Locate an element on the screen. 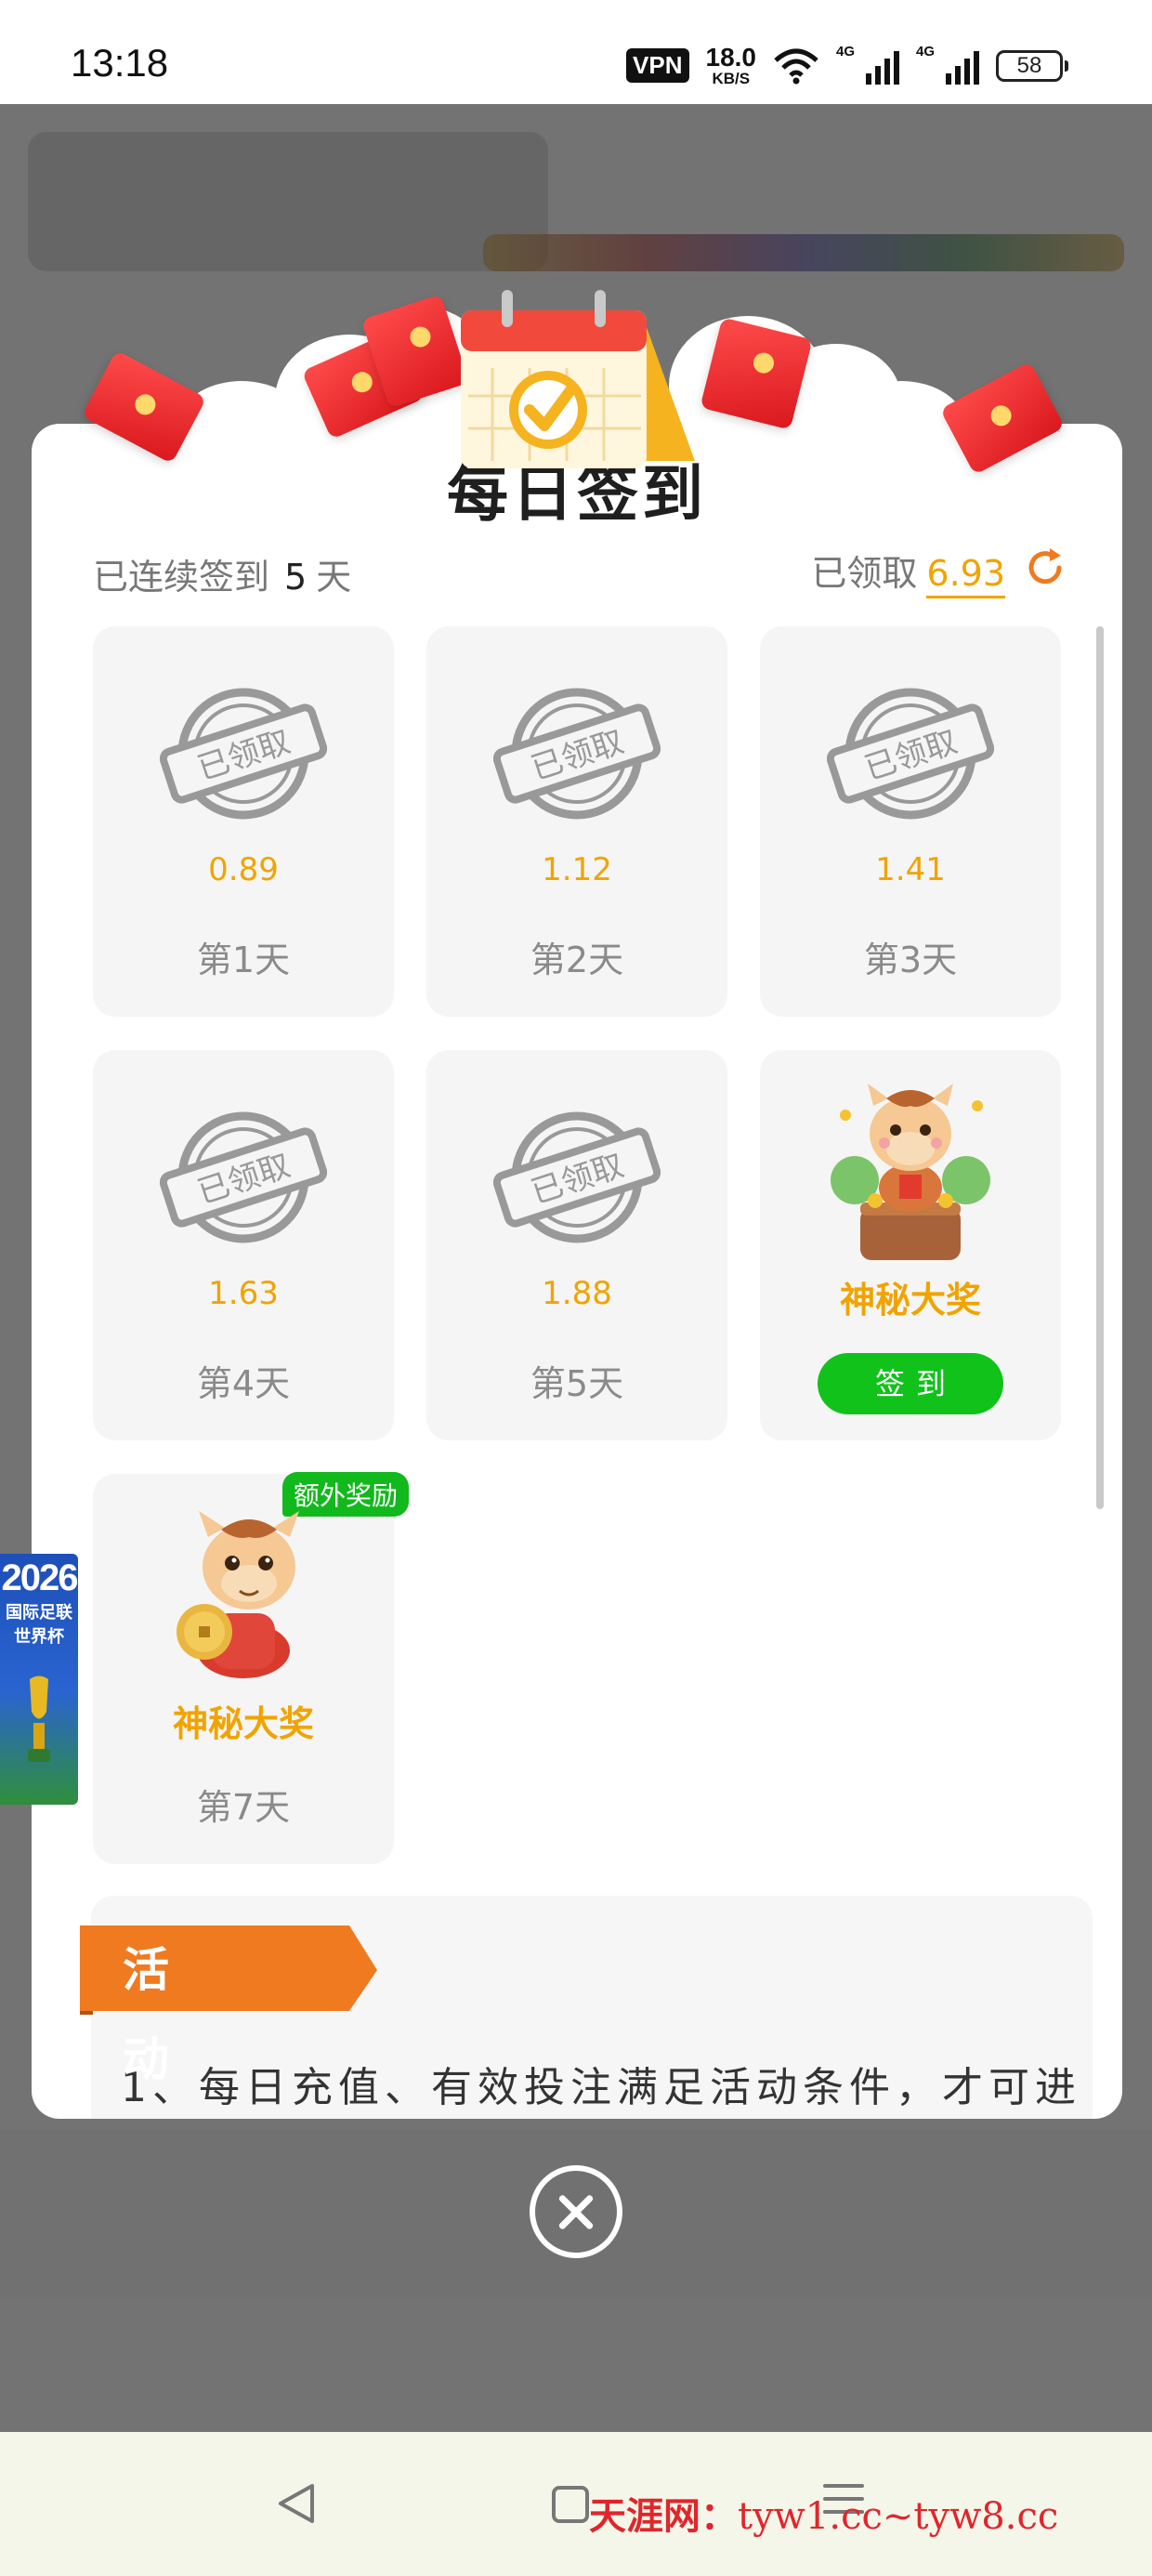 The width and height of the screenshot is (1152, 2576). day-label: 第4天 is located at coordinates (244, 1383).